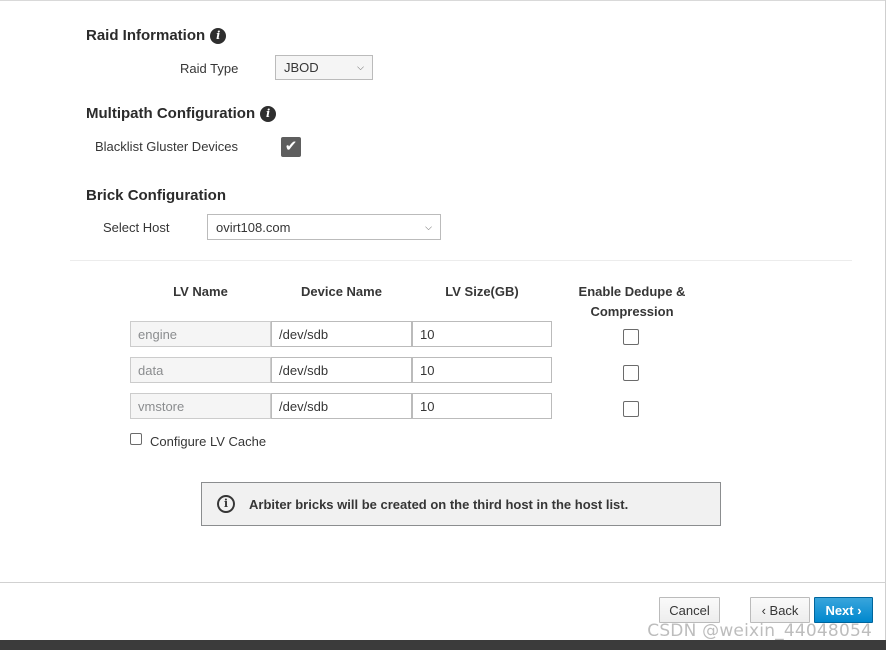 This screenshot has width=886, height=650. I want to click on header-dedupe-line1: Enable Dedupe &, so click(632, 291).